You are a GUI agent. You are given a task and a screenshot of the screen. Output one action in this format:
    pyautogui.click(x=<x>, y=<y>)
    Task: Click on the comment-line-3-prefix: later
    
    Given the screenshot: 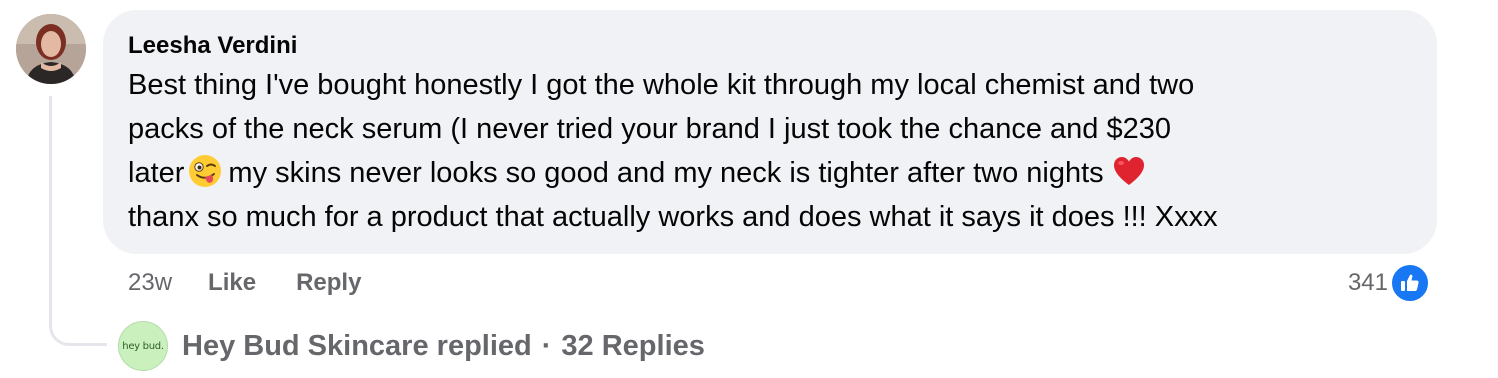 What is the action you would take?
    pyautogui.click(x=156, y=173)
    